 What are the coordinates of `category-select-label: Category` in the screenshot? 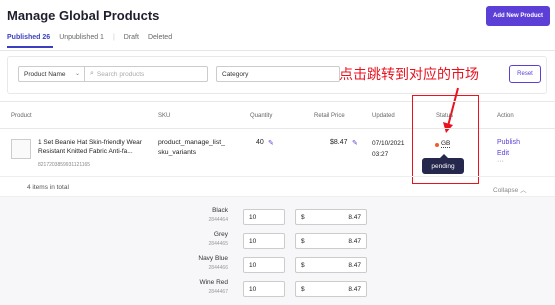 It's located at (235, 74).